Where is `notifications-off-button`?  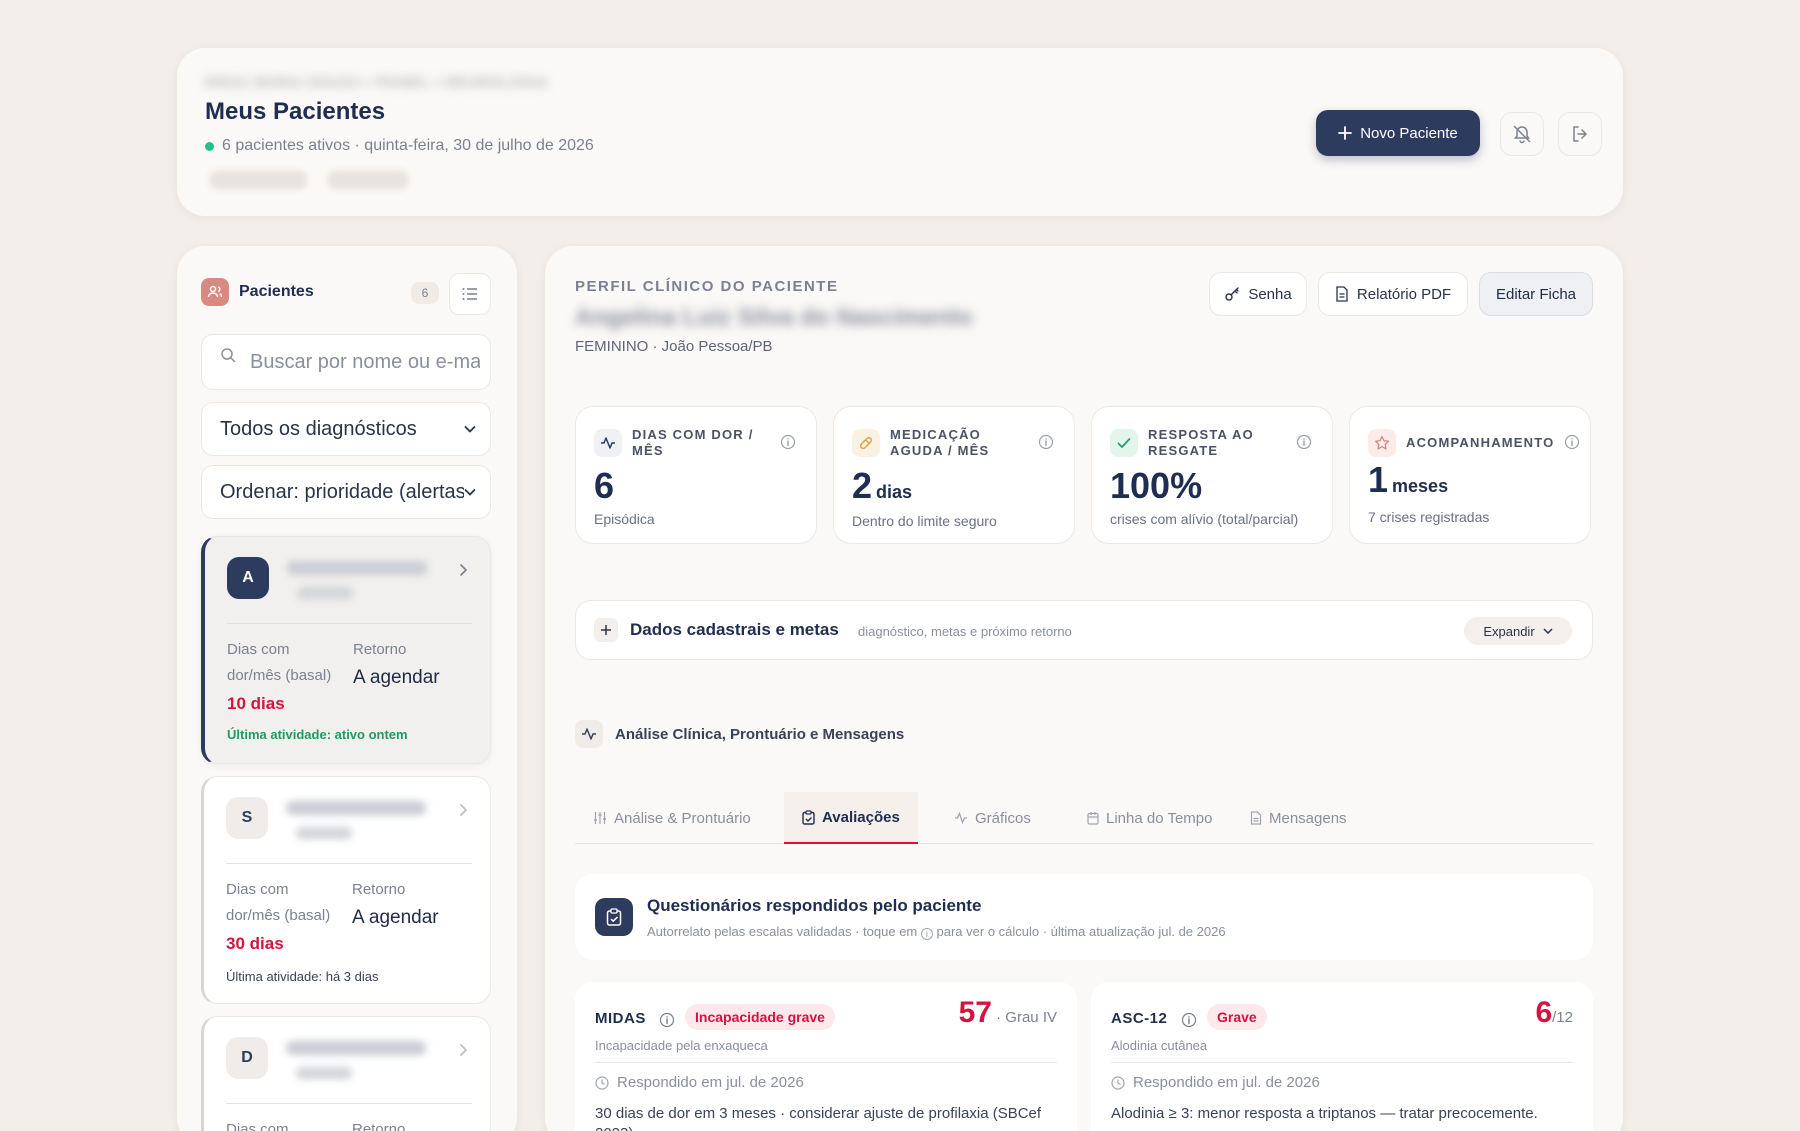
notifications-off-button is located at coordinates (1522, 134).